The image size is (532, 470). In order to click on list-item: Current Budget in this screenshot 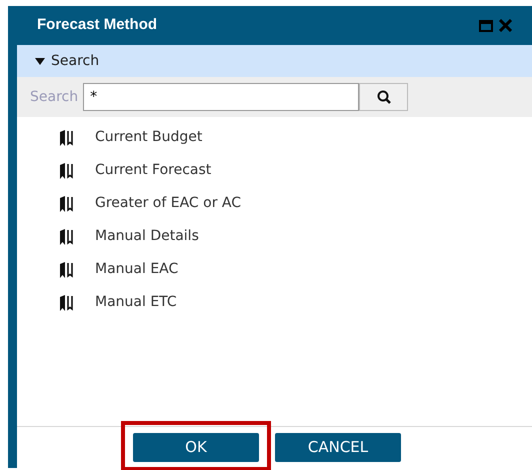, I will do `click(148, 137)`.